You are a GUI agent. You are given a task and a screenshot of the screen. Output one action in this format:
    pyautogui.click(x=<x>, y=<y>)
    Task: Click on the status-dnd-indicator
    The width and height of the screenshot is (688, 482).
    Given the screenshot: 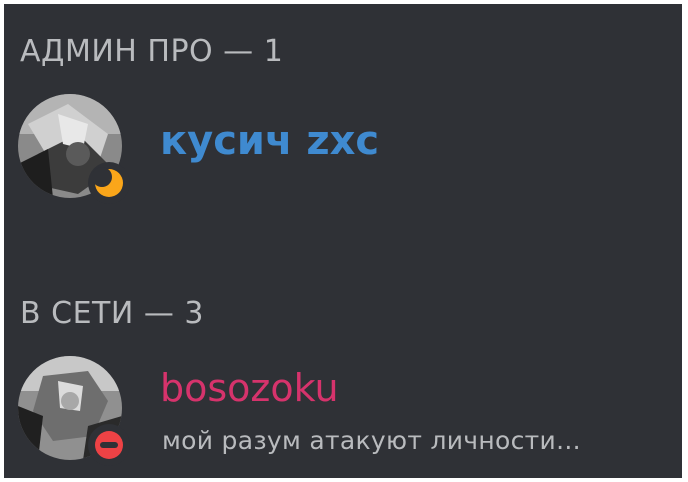 What is the action you would take?
    pyautogui.click(x=109, y=445)
    